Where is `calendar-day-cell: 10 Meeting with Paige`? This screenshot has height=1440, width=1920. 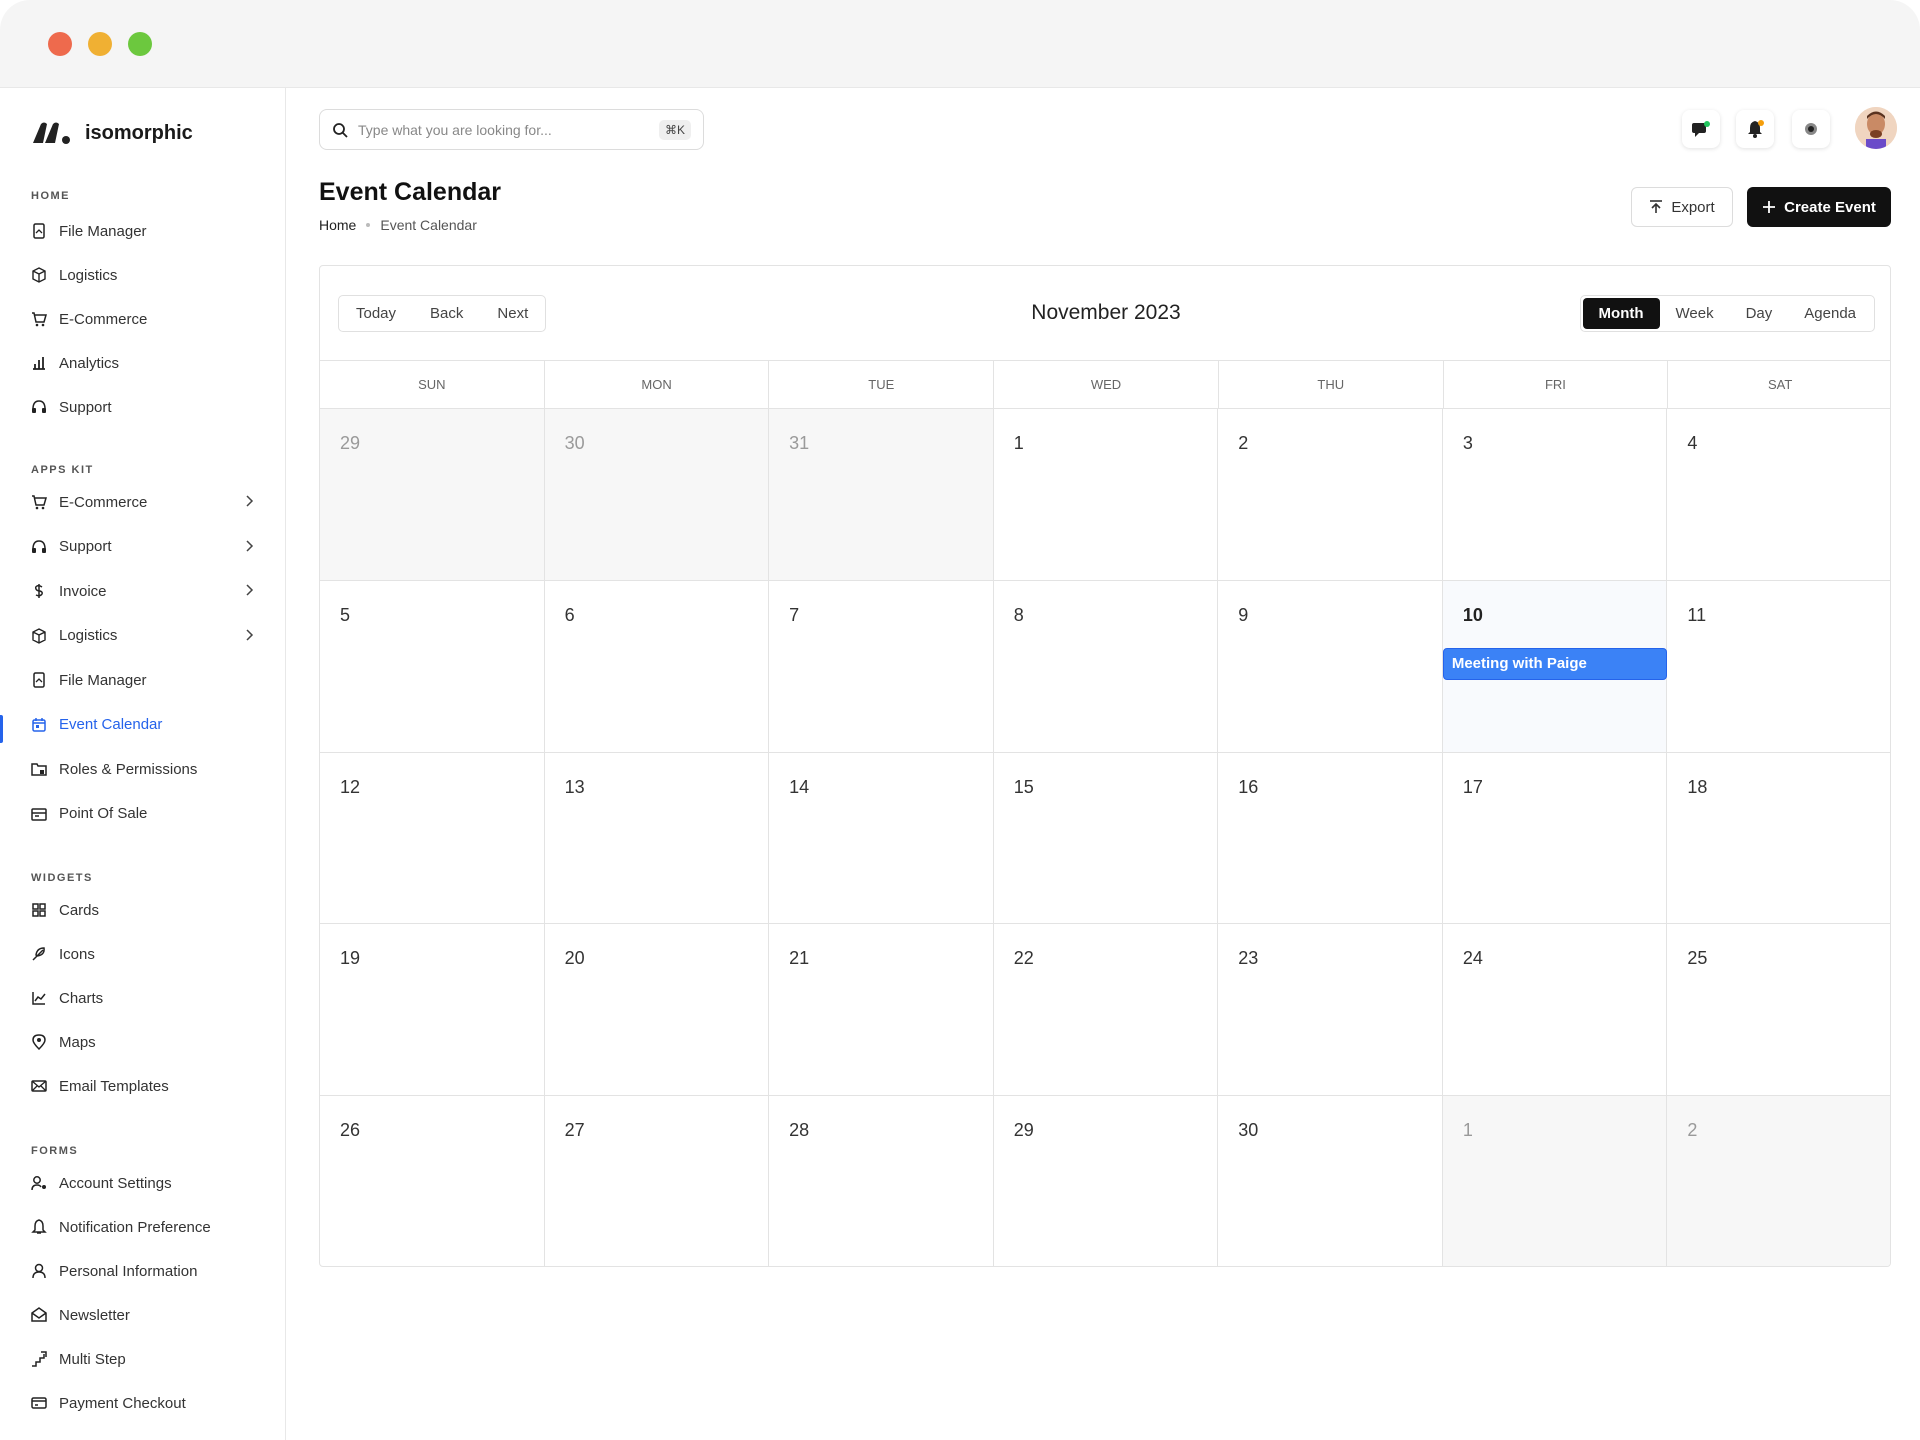
calendar-day-cell: 10 Meeting with Paige is located at coordinates (1555, 666).